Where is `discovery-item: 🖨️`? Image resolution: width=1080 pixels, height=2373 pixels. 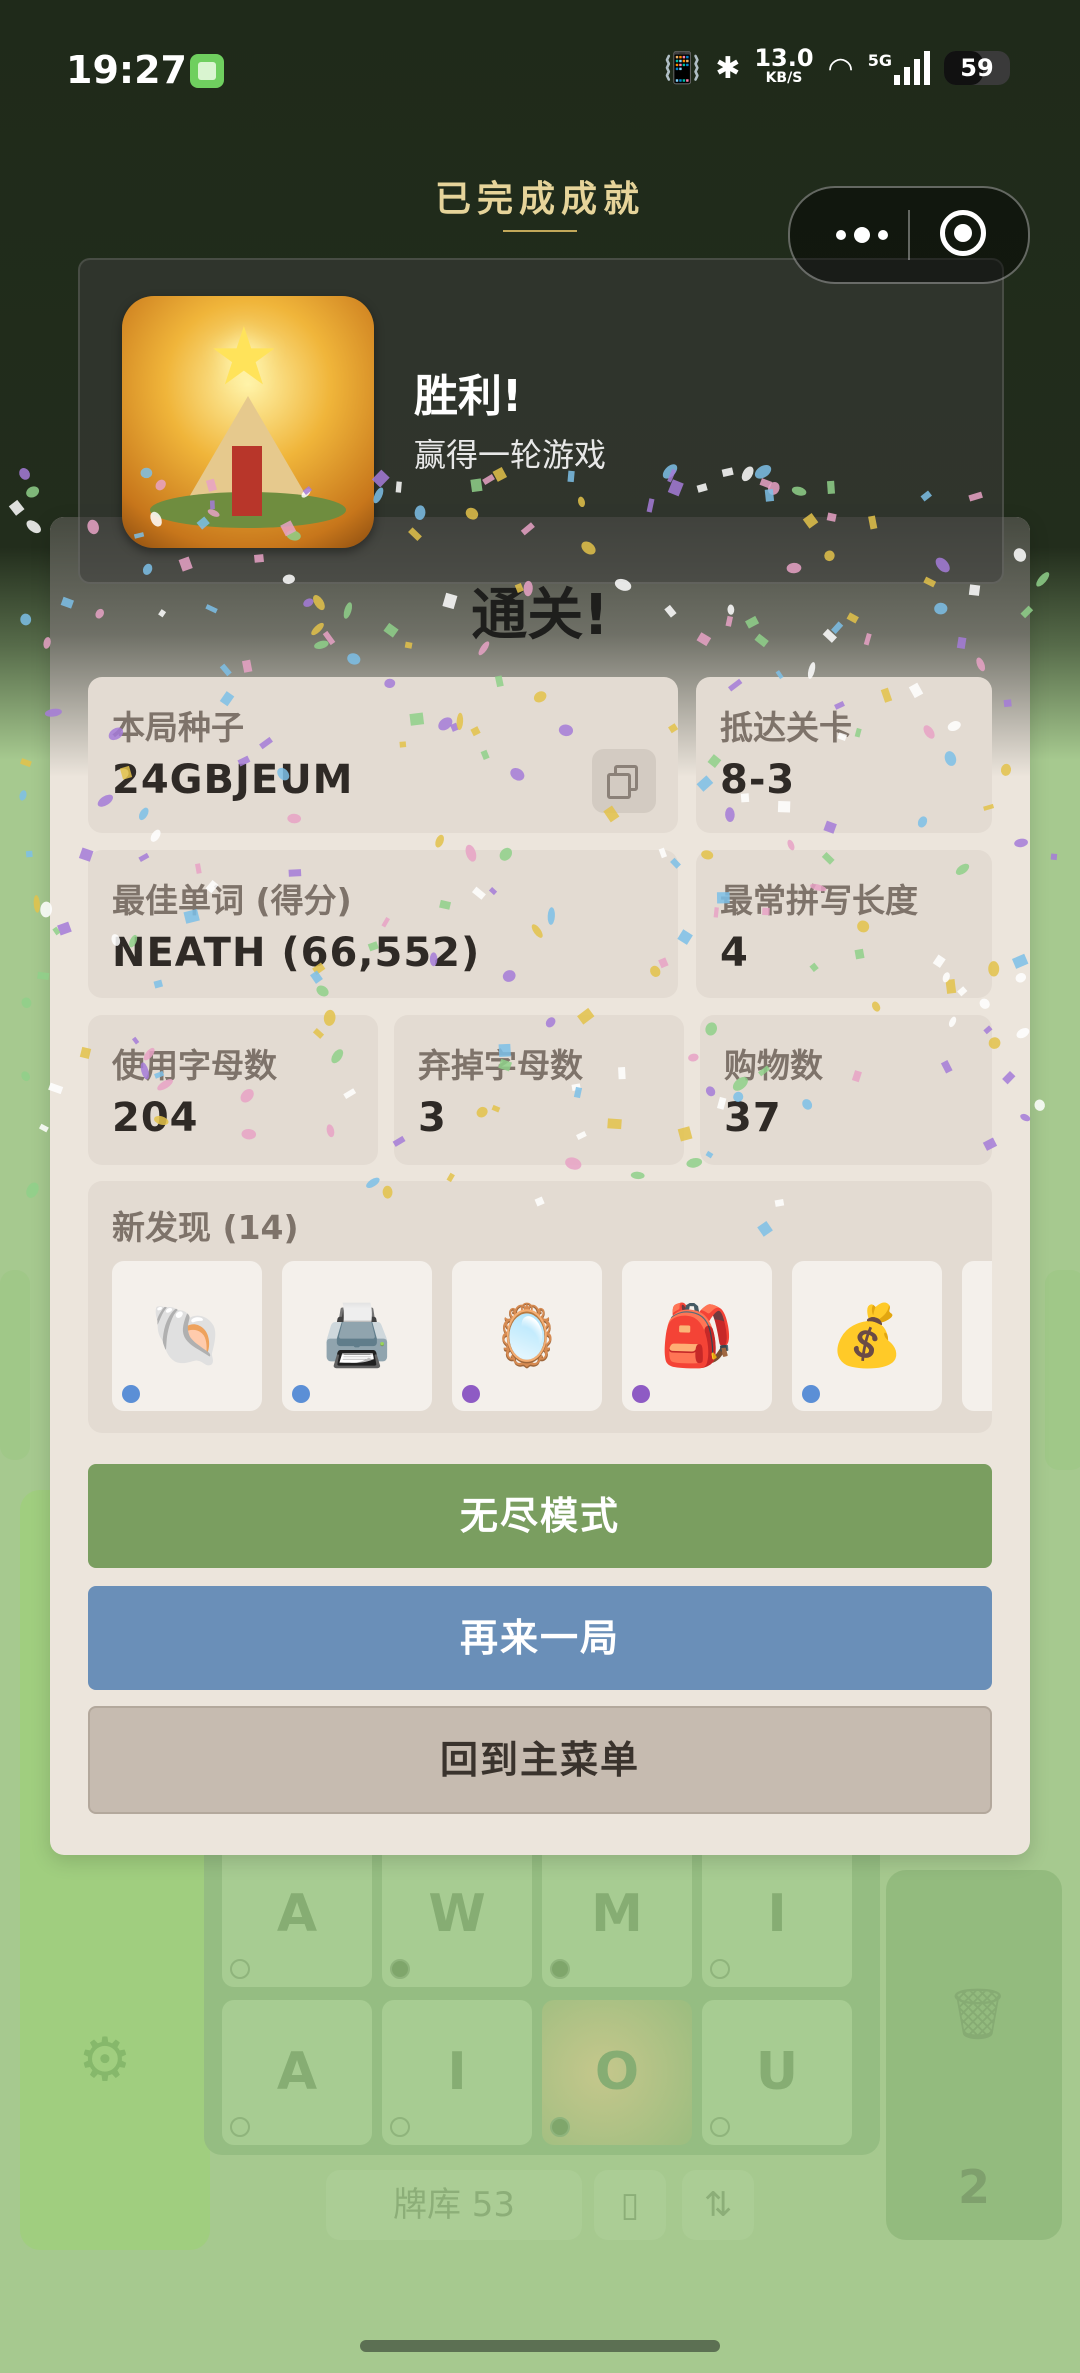
discovery-item: 🖨️ is located at coordinates (357, 1336).